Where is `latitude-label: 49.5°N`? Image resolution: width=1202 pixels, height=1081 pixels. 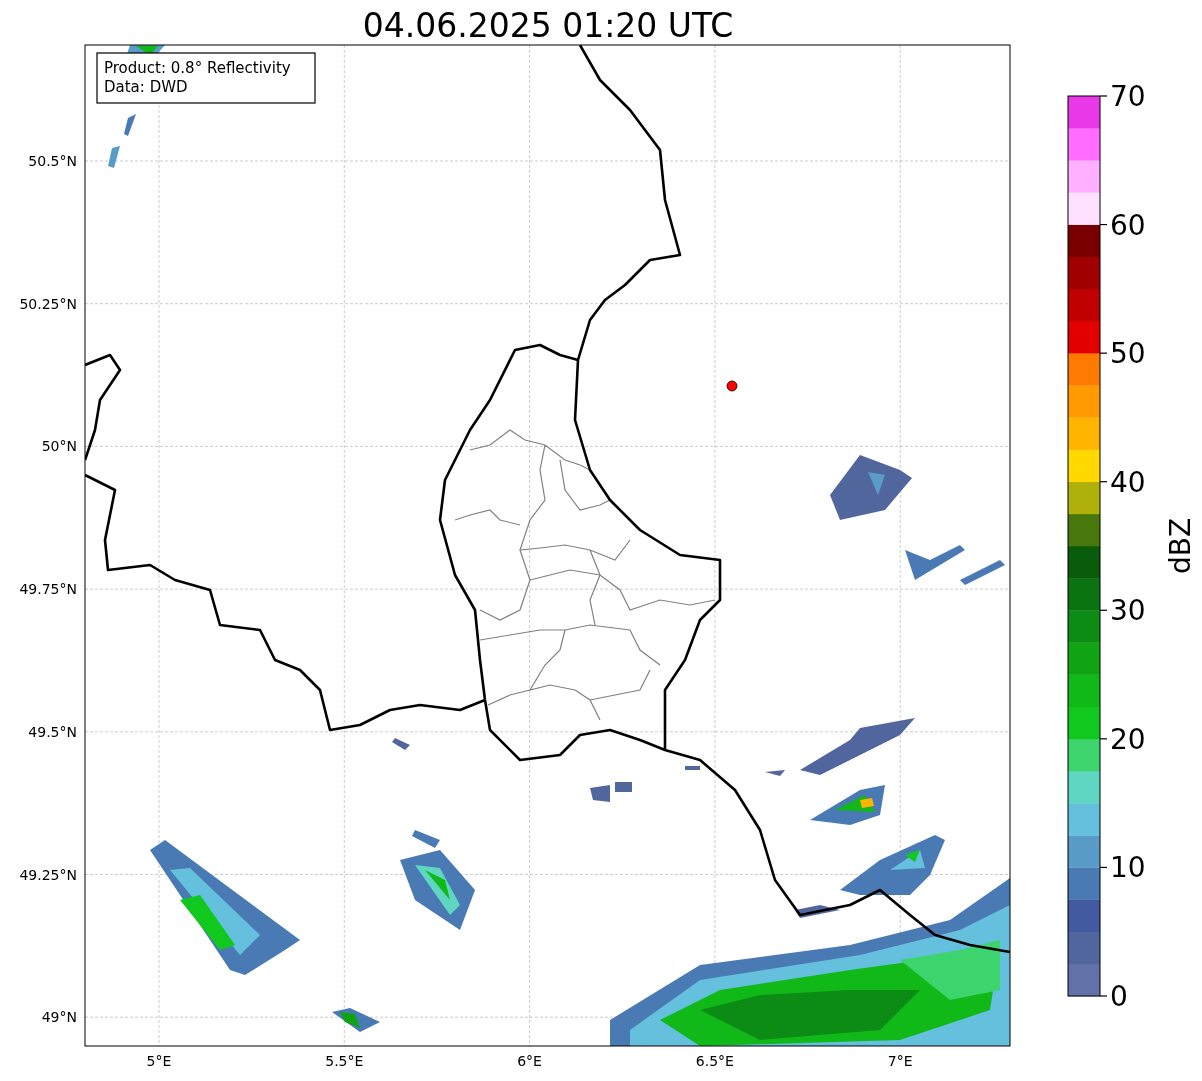
latitude-label: 49.5°N is located at coordinates (52, 731).